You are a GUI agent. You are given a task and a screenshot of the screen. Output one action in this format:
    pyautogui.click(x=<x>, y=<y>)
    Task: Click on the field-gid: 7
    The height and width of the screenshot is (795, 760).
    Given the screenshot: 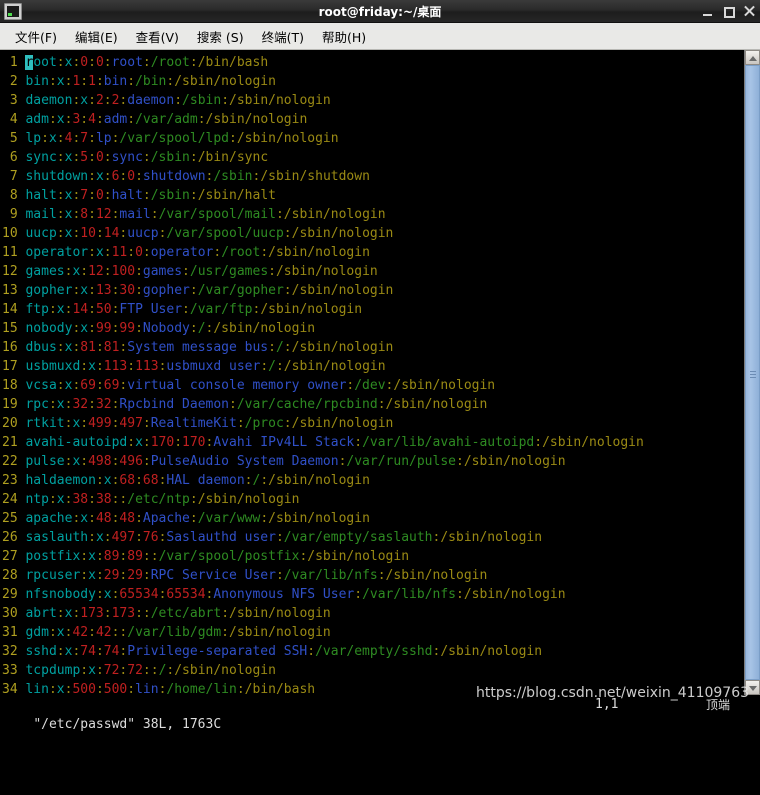 What is the action you would take?
    pyautogui.click(x=84, y=138)
    